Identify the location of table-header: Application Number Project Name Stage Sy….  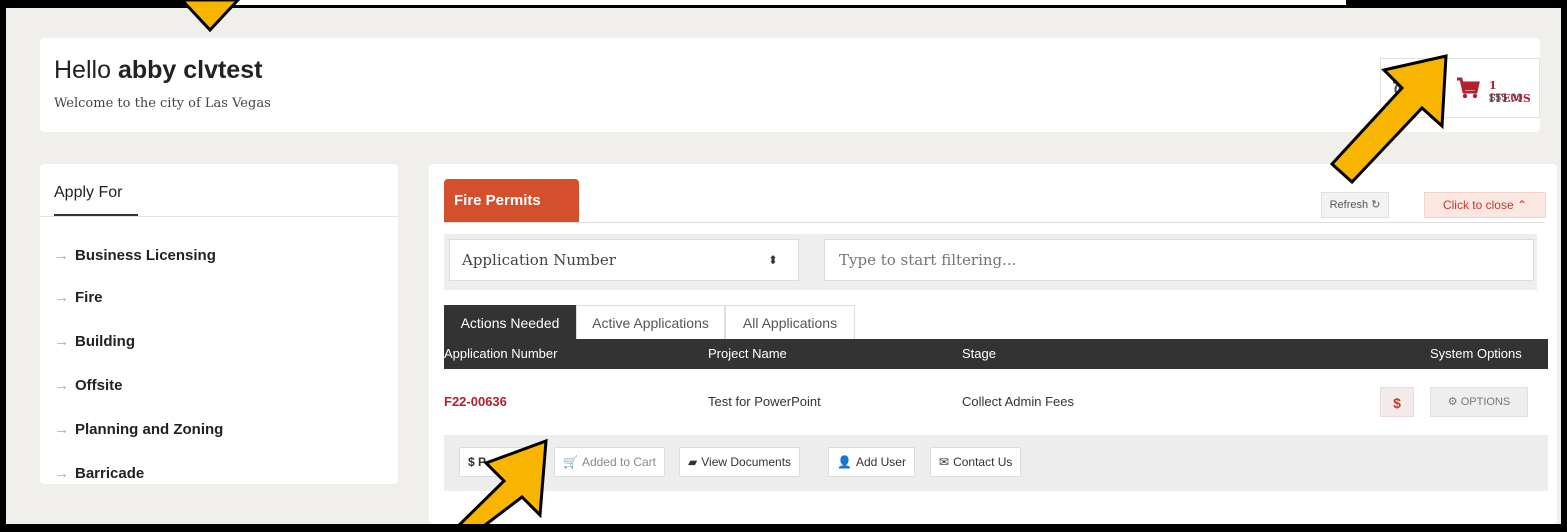
(996, 354).